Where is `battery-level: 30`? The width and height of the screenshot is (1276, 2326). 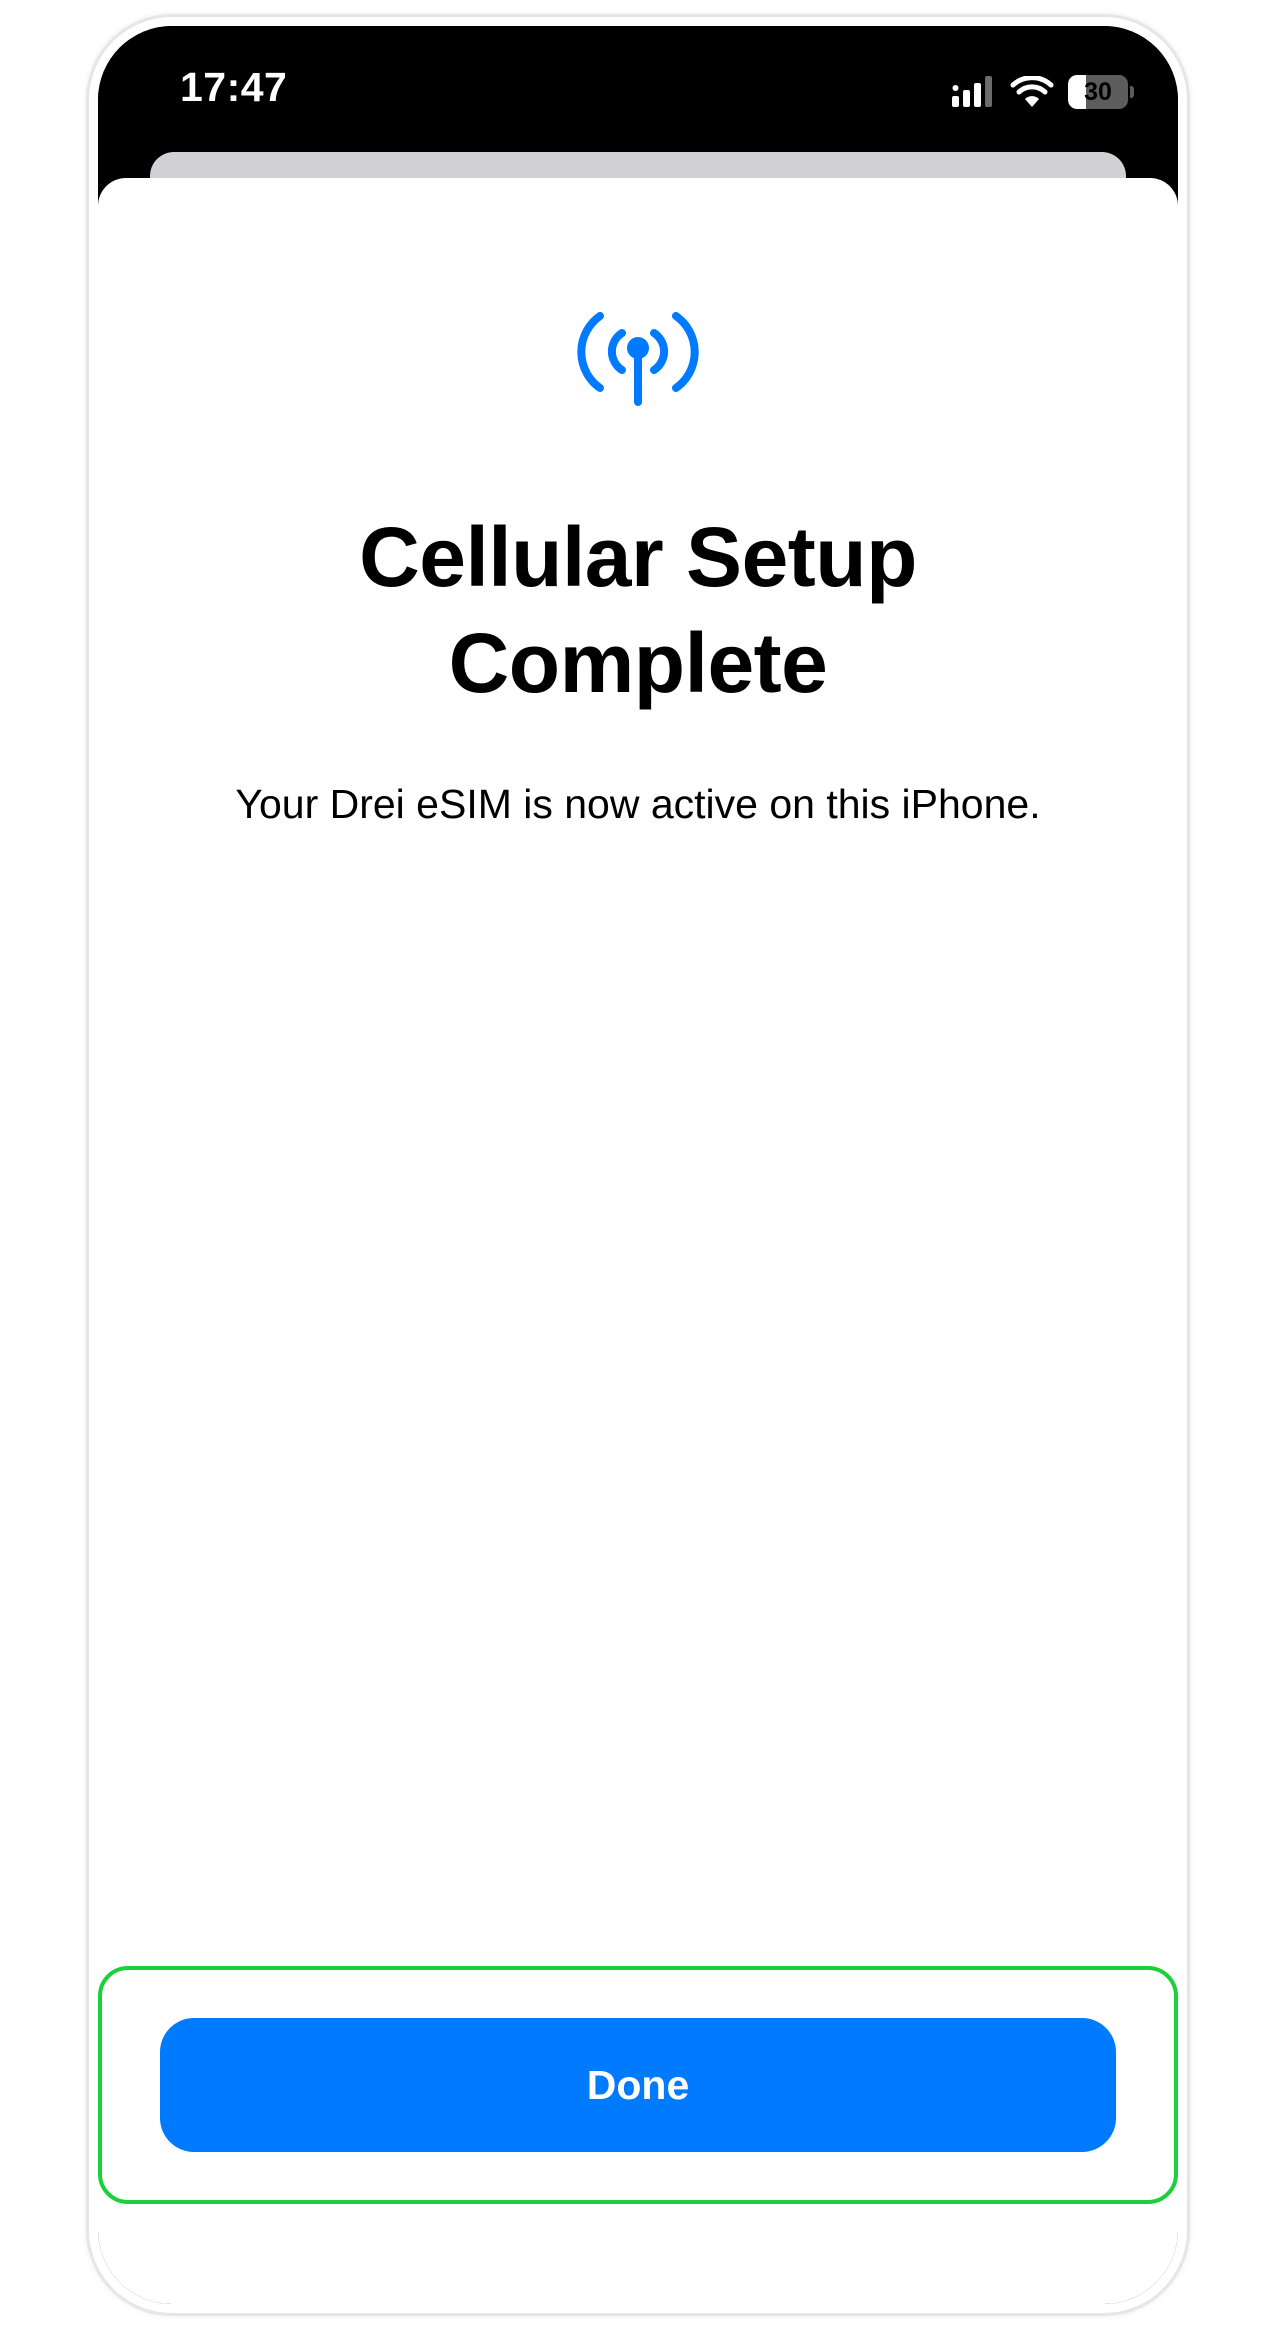
battery-level: 30 is located at coordinates (1098, 92).